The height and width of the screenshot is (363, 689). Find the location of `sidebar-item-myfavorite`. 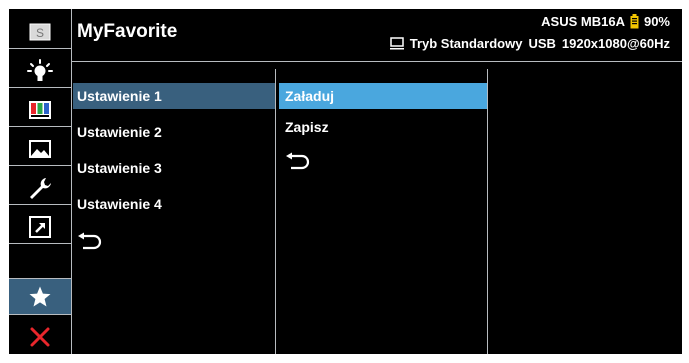

sidebar-item-myfavorite is located at coordinates (40, 296).